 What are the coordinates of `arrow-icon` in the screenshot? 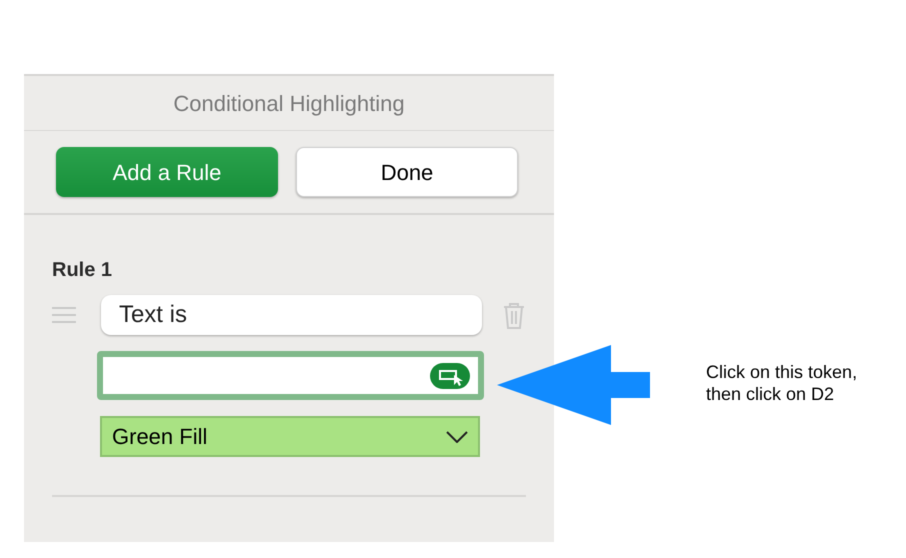 It's located at (573, 385).